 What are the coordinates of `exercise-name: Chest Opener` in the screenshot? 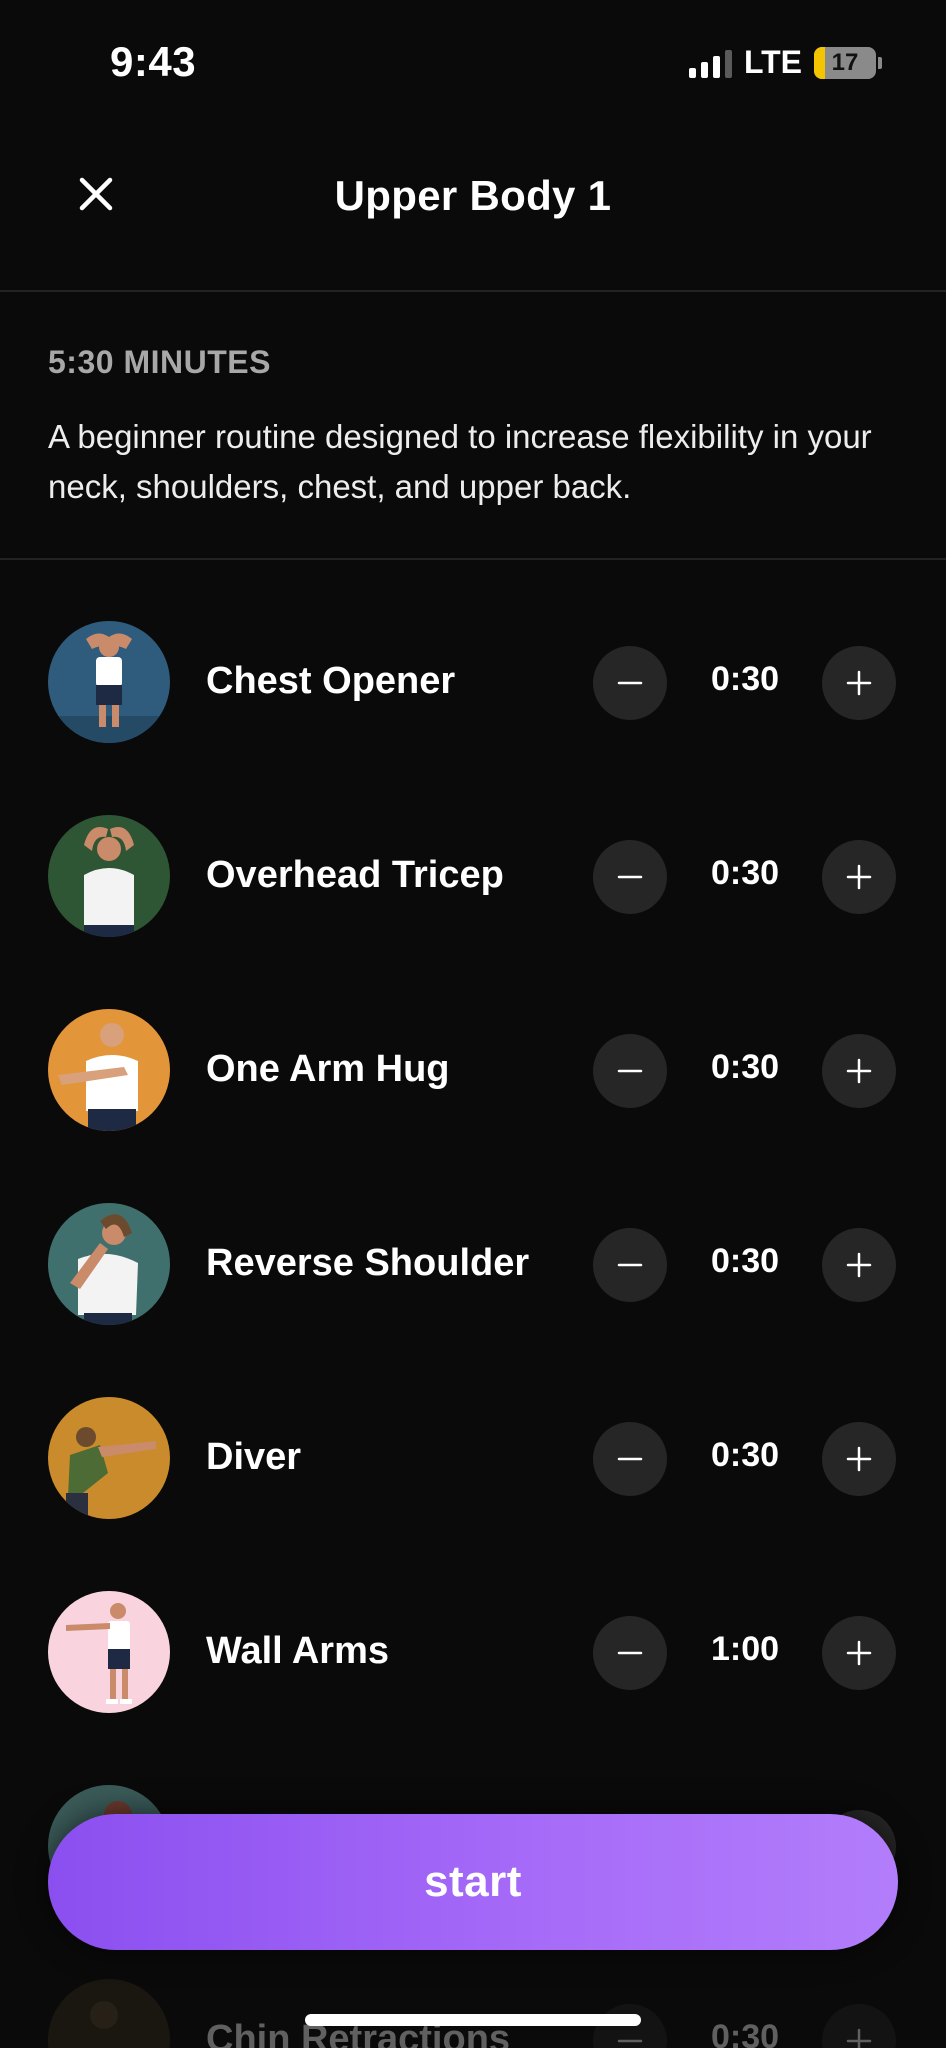 It's located at (331, 681).